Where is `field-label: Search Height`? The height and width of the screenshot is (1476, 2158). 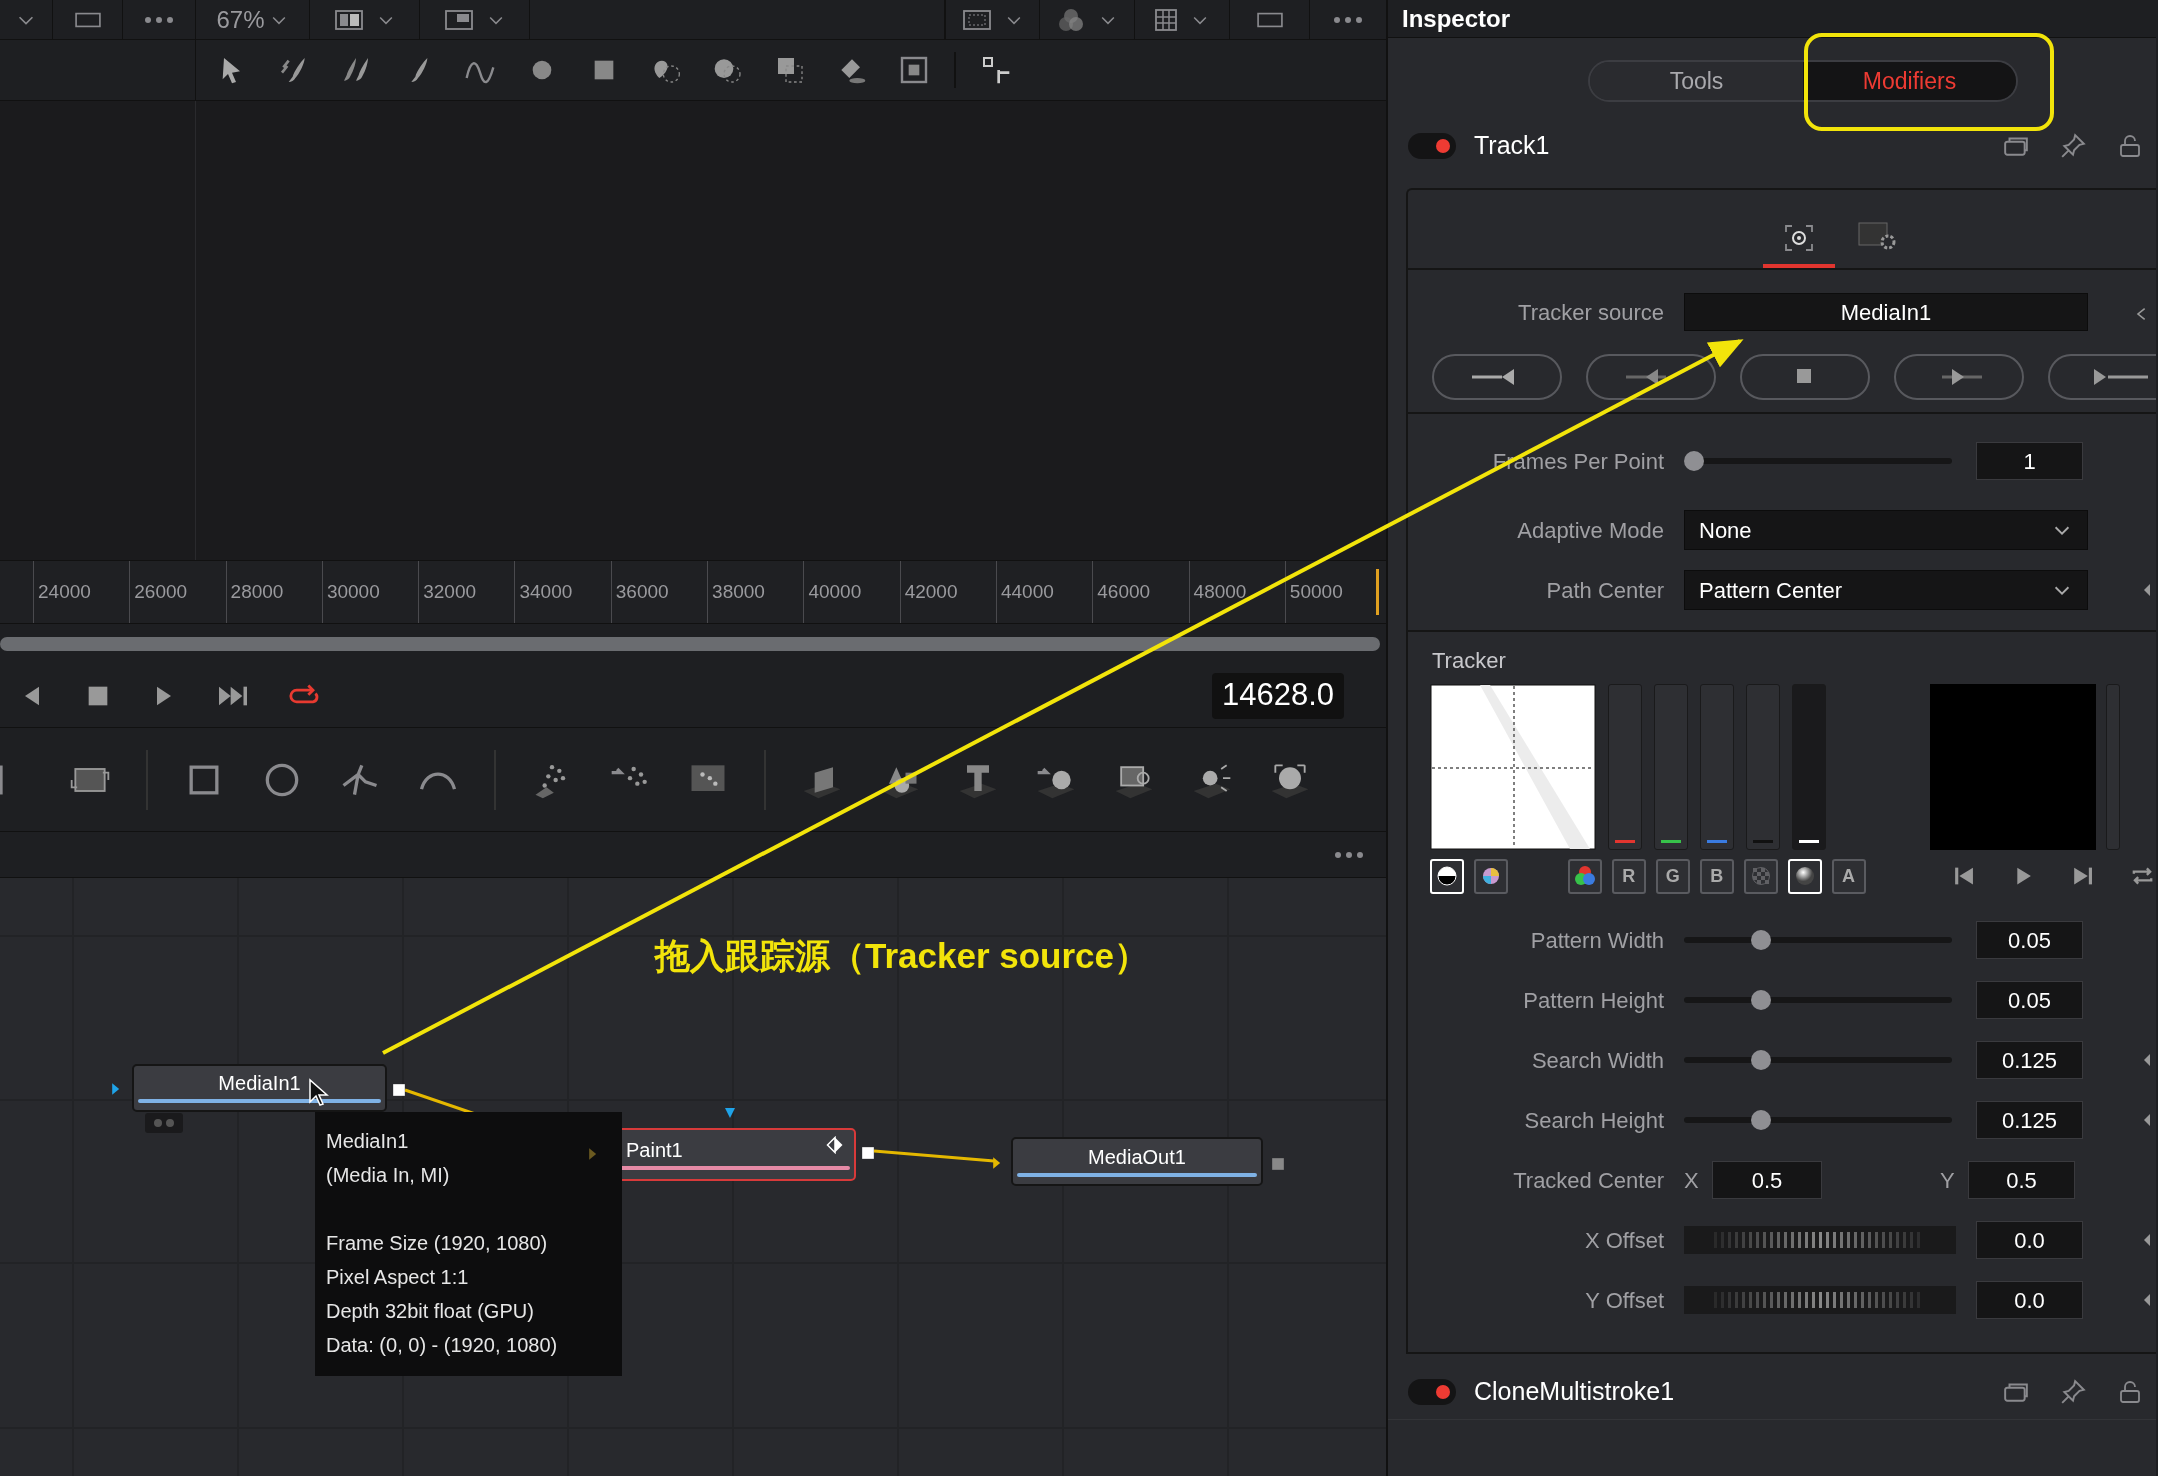
field-label: Search Height is located at coordinates (1594, 1120).